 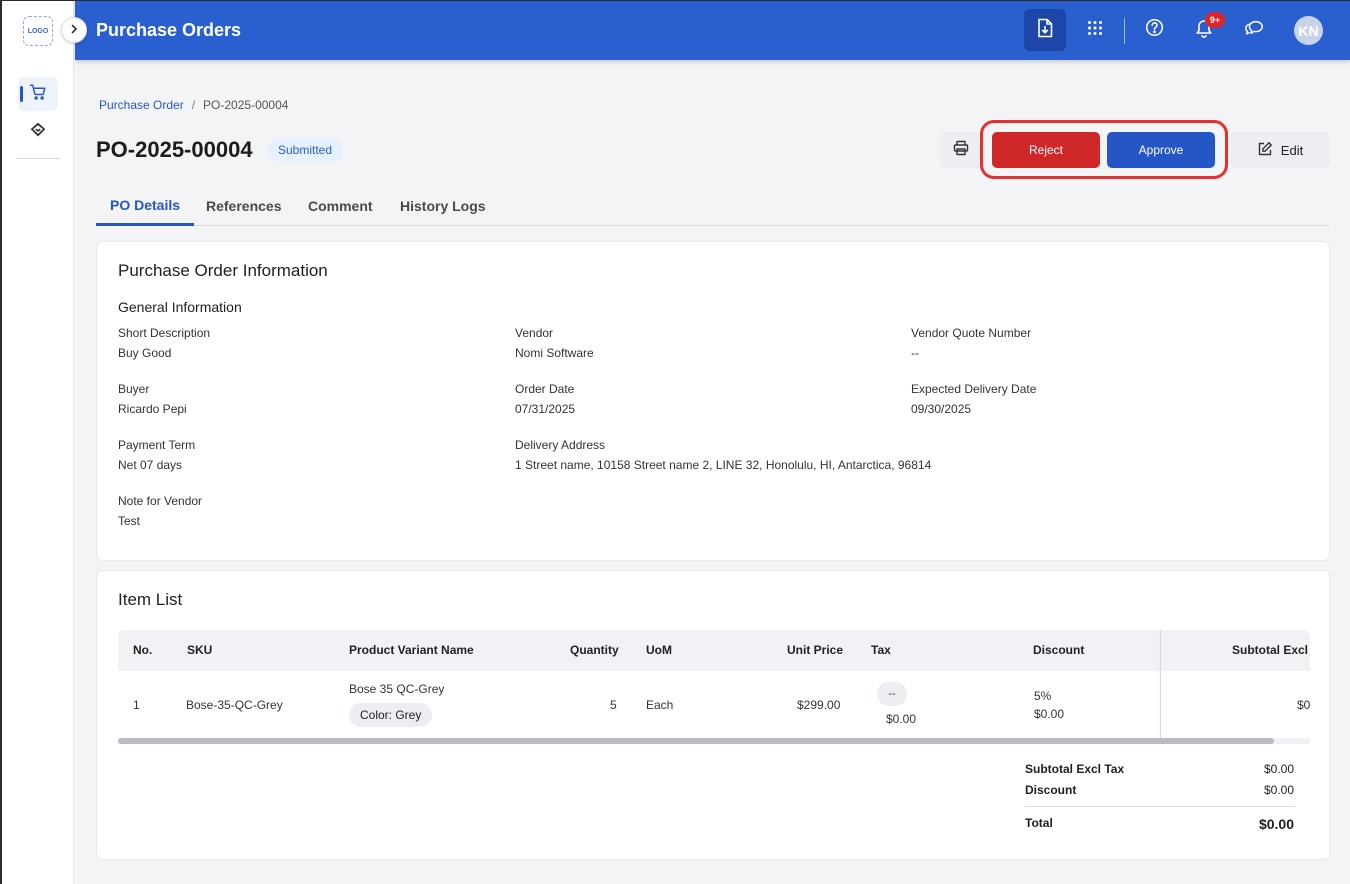 What do you see at coordinates (819, 705) in the screenshot?
I see `cell-unit-price: $299.00` at bounding box center [819, 705].